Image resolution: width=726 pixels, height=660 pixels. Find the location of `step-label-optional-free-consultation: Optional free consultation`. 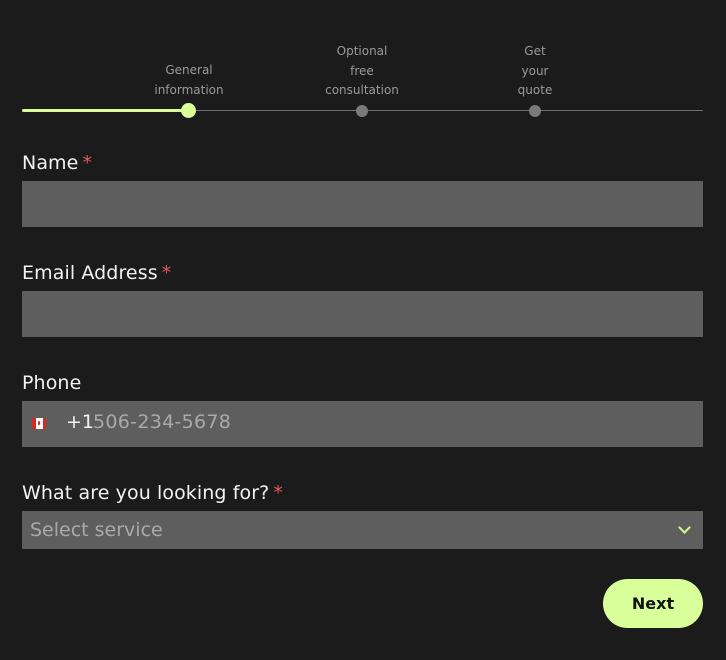

step-label-optional-free-consultation: Optional free consultation is located at coordinates (362, 71).